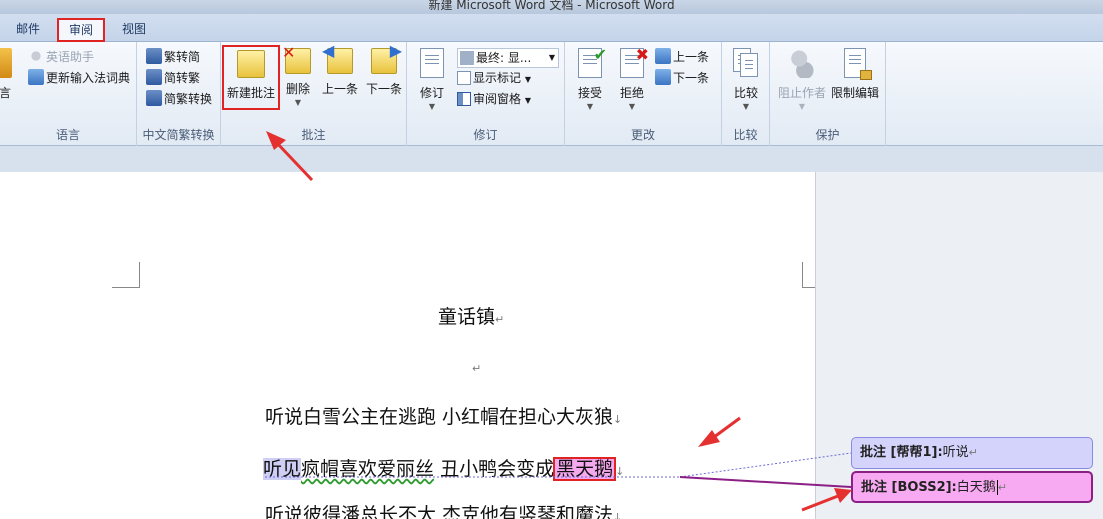  What do you see at coordinates (296, 58) in the screenshot?
I see `delete-comment-icon: ✕` at bounding box center [296, 58].